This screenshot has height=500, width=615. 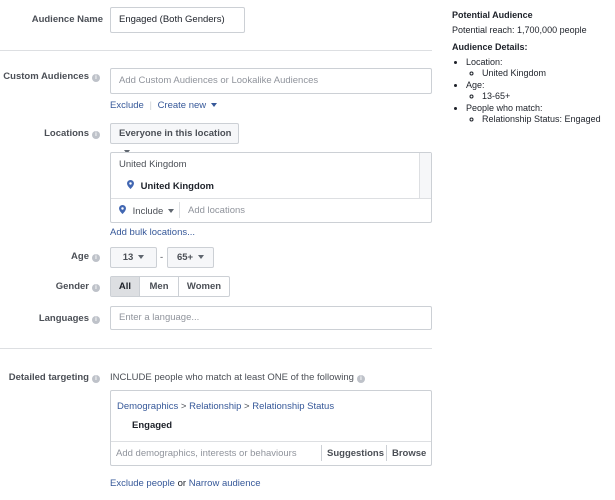 What do you see at coordinates (182, 105) in the screenshot?
I see `create-new-label: Create new` at bounding box center [182, 105].